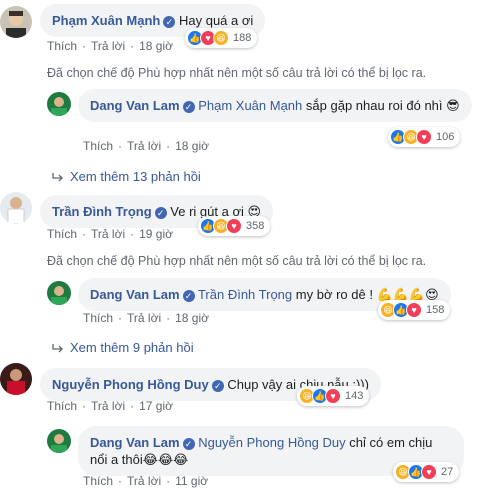 The width and height of the screenshot is (480, 493). Describe the element at coordinates (135, 176) in the screenshot. I see `view-more-label: Xem thêm 13 phản hồi` at that location.